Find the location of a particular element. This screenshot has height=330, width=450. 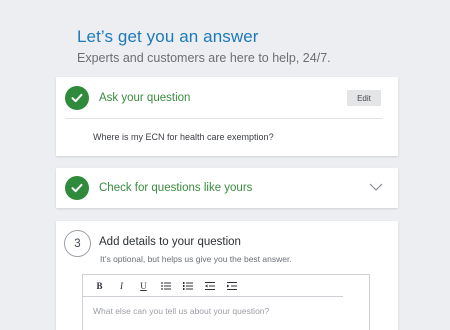

step-title: Add details to your question is located at coordinates (170, 242).